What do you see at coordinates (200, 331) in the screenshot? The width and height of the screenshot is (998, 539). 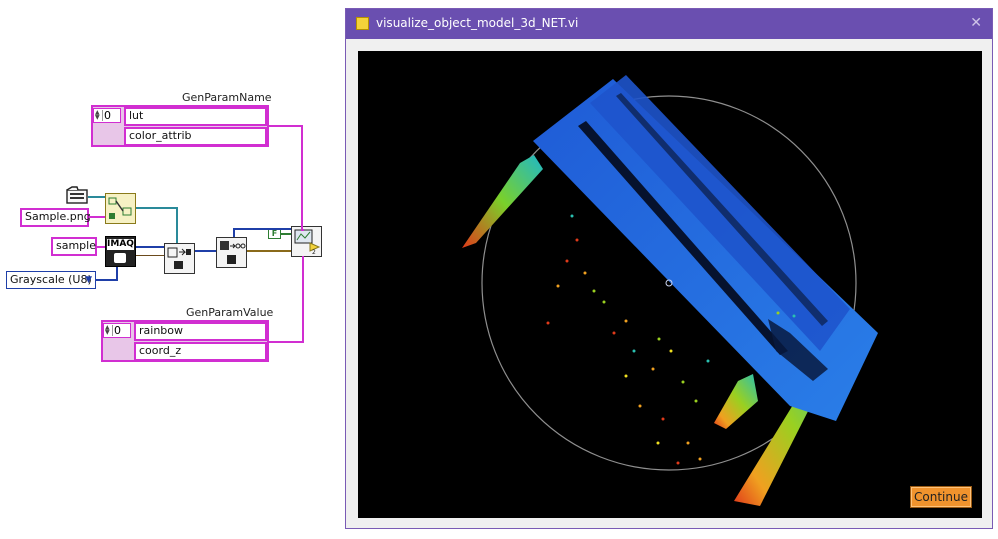 I see `string-constant: rainbow` at bounding box center [200, 331].